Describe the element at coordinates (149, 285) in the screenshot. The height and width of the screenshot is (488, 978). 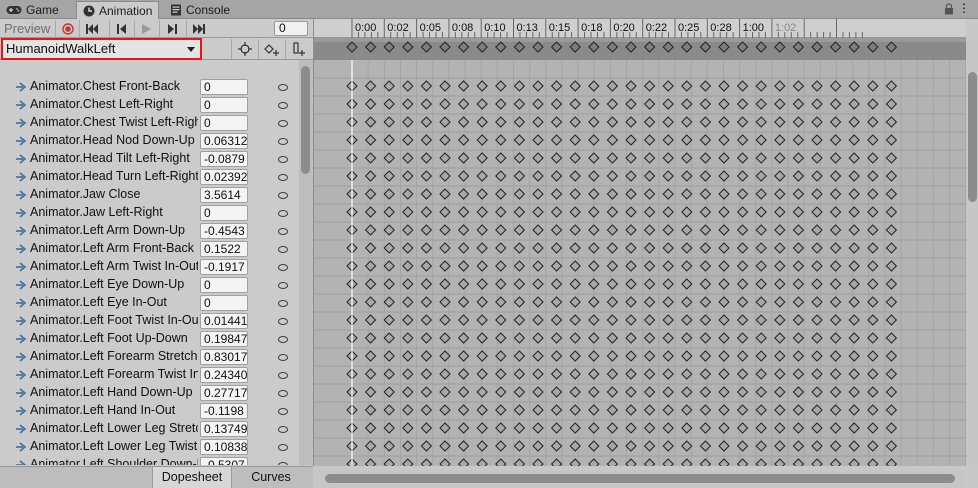
I see `property-row: Animator.Left Eye Down-Up 0` at that location.